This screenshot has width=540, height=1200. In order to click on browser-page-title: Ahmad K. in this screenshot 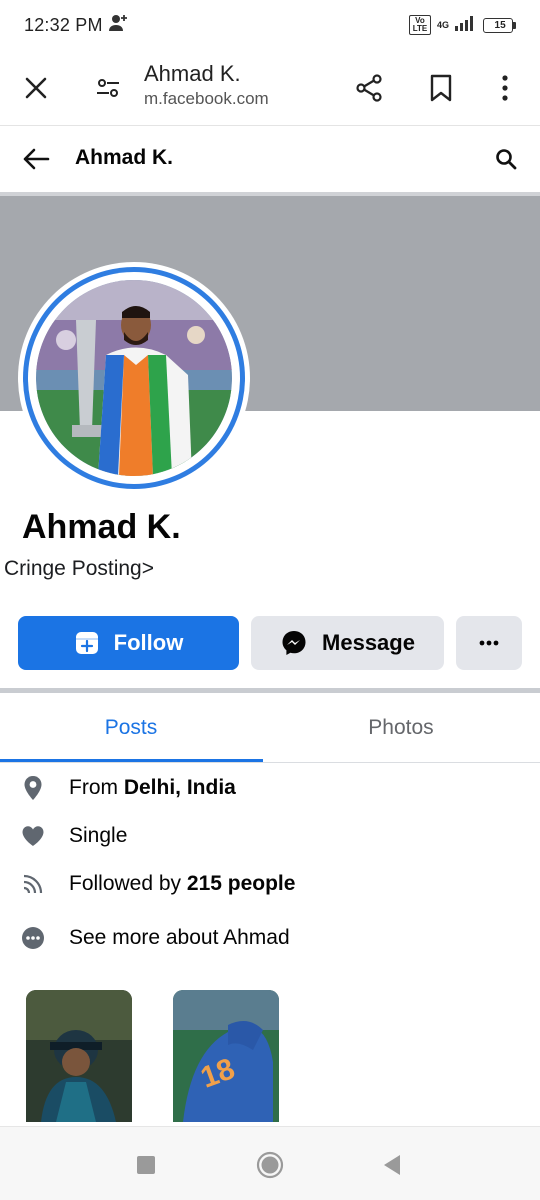, I will do `click(192, 73)`.